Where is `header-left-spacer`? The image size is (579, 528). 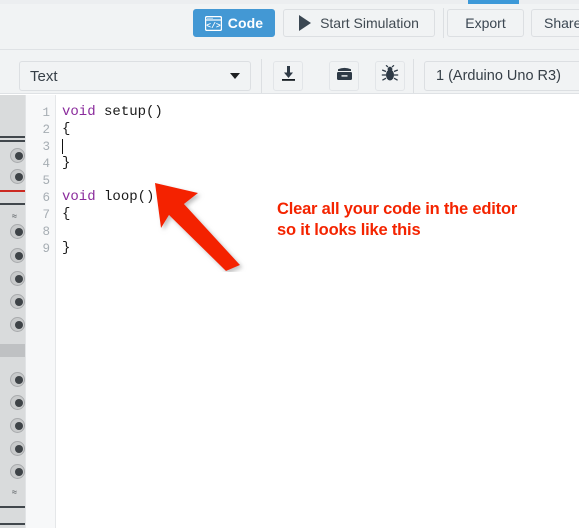
header-left-spacer is located at coordinates (93, 26).